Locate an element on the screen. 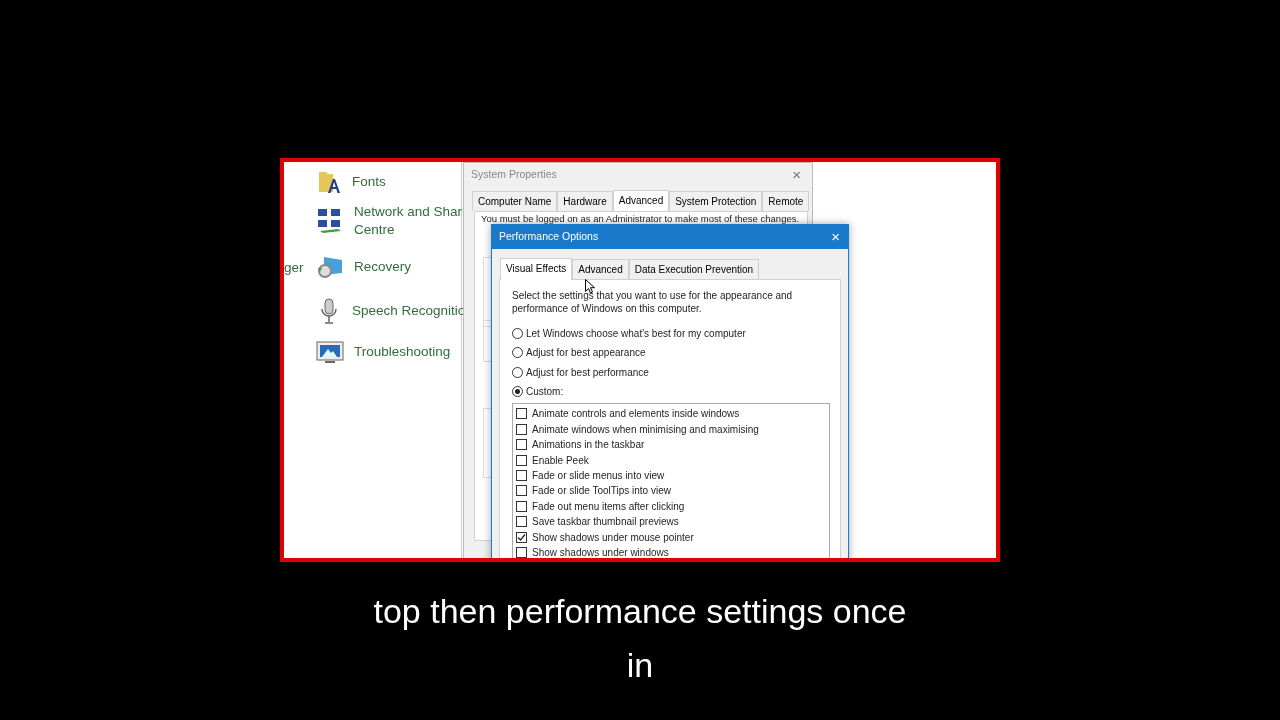  folder-icon is located at coordinates (329, 182).